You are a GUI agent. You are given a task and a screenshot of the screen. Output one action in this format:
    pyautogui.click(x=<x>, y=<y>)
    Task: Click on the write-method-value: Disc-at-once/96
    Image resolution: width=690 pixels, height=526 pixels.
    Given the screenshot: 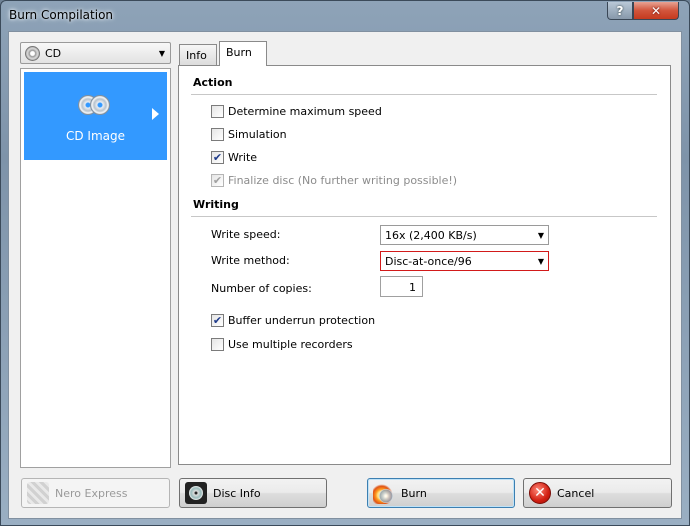 What is the action you would take?
    pyautogui.click(x=428, y=261)
    